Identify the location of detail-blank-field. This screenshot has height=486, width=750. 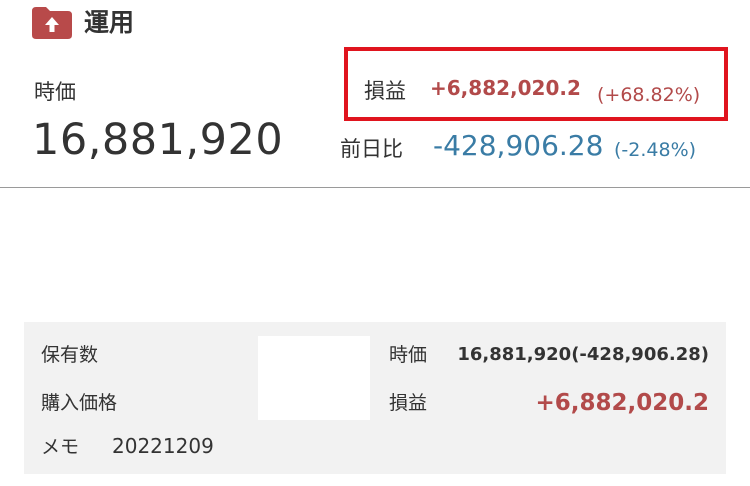
(314, 378).